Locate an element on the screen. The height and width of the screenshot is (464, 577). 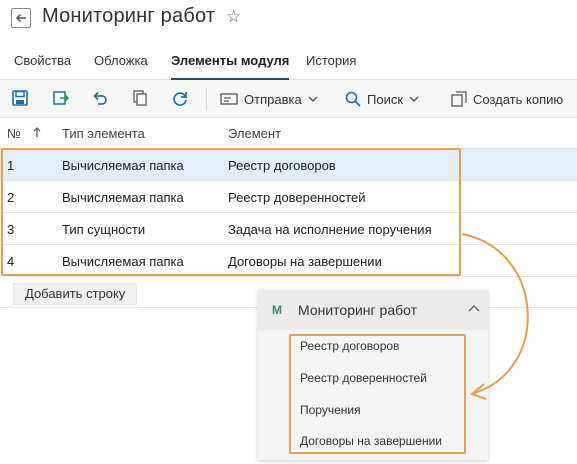
search-icon is located at coordinates (353, 99).